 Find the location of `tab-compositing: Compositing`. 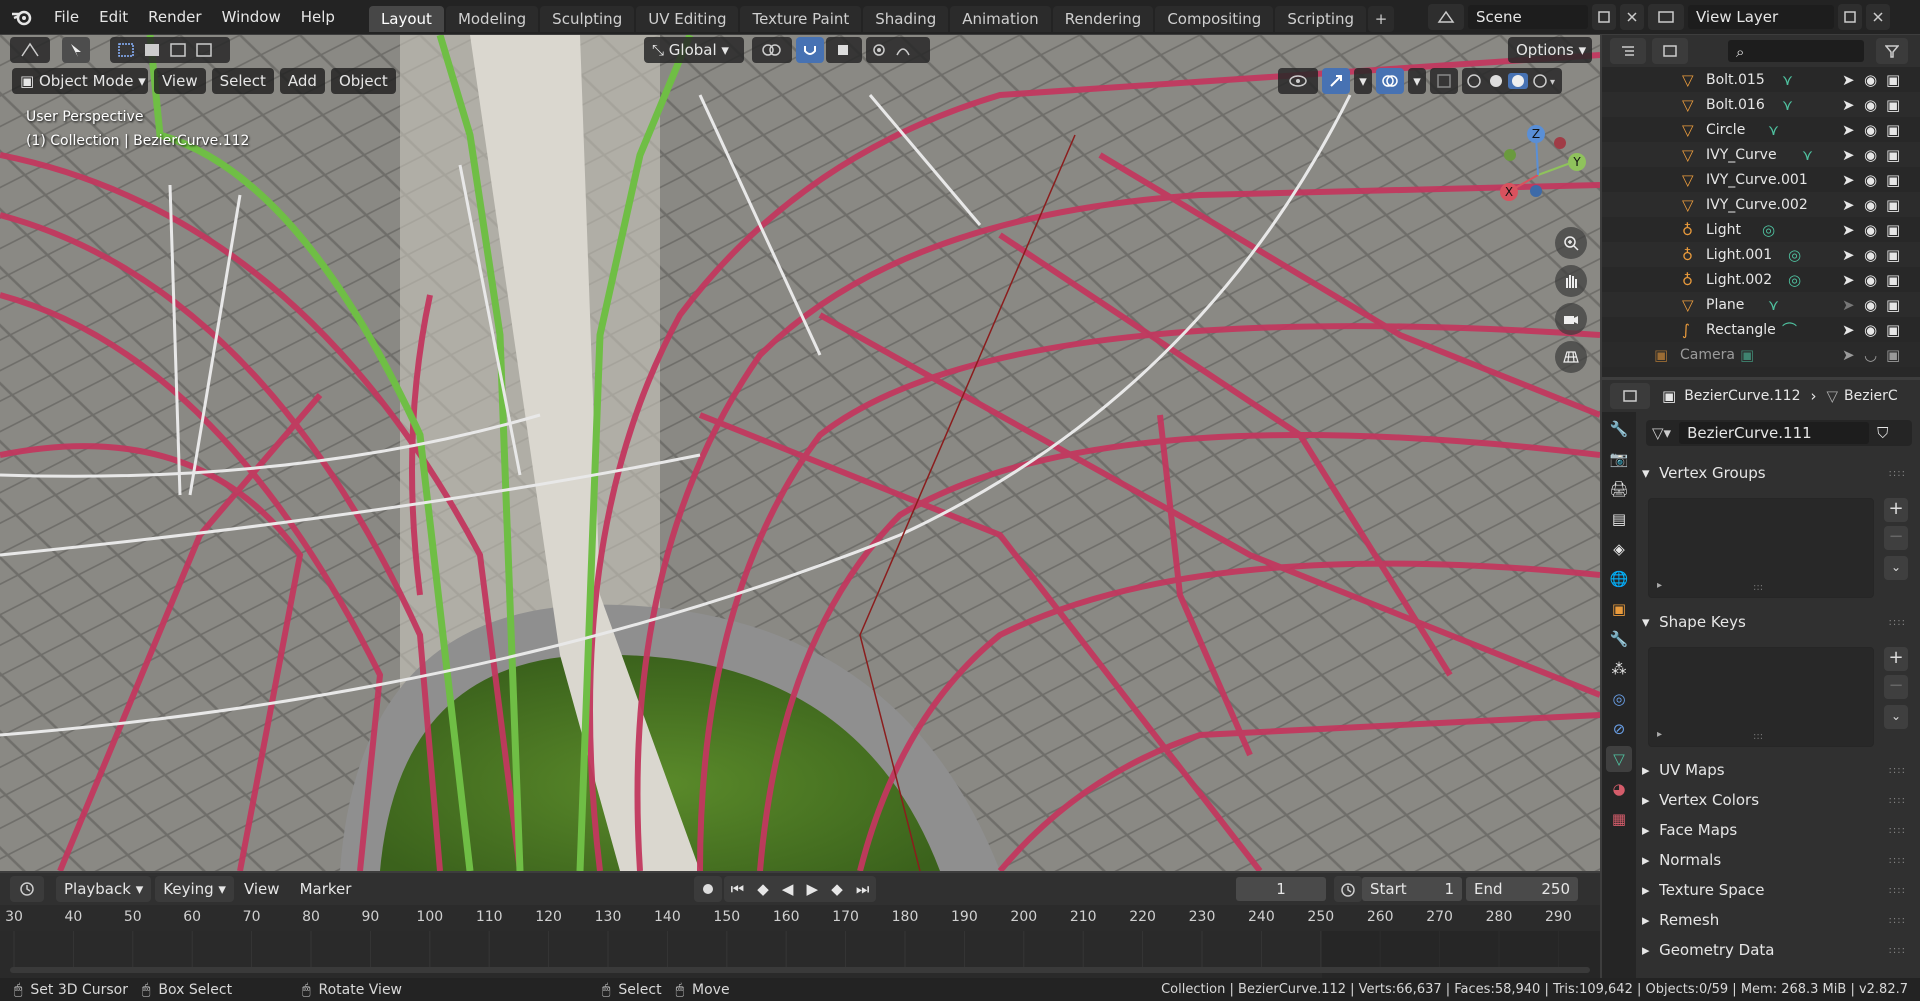

tab-compositing: Compositing is located at coordinates (1214, 19).